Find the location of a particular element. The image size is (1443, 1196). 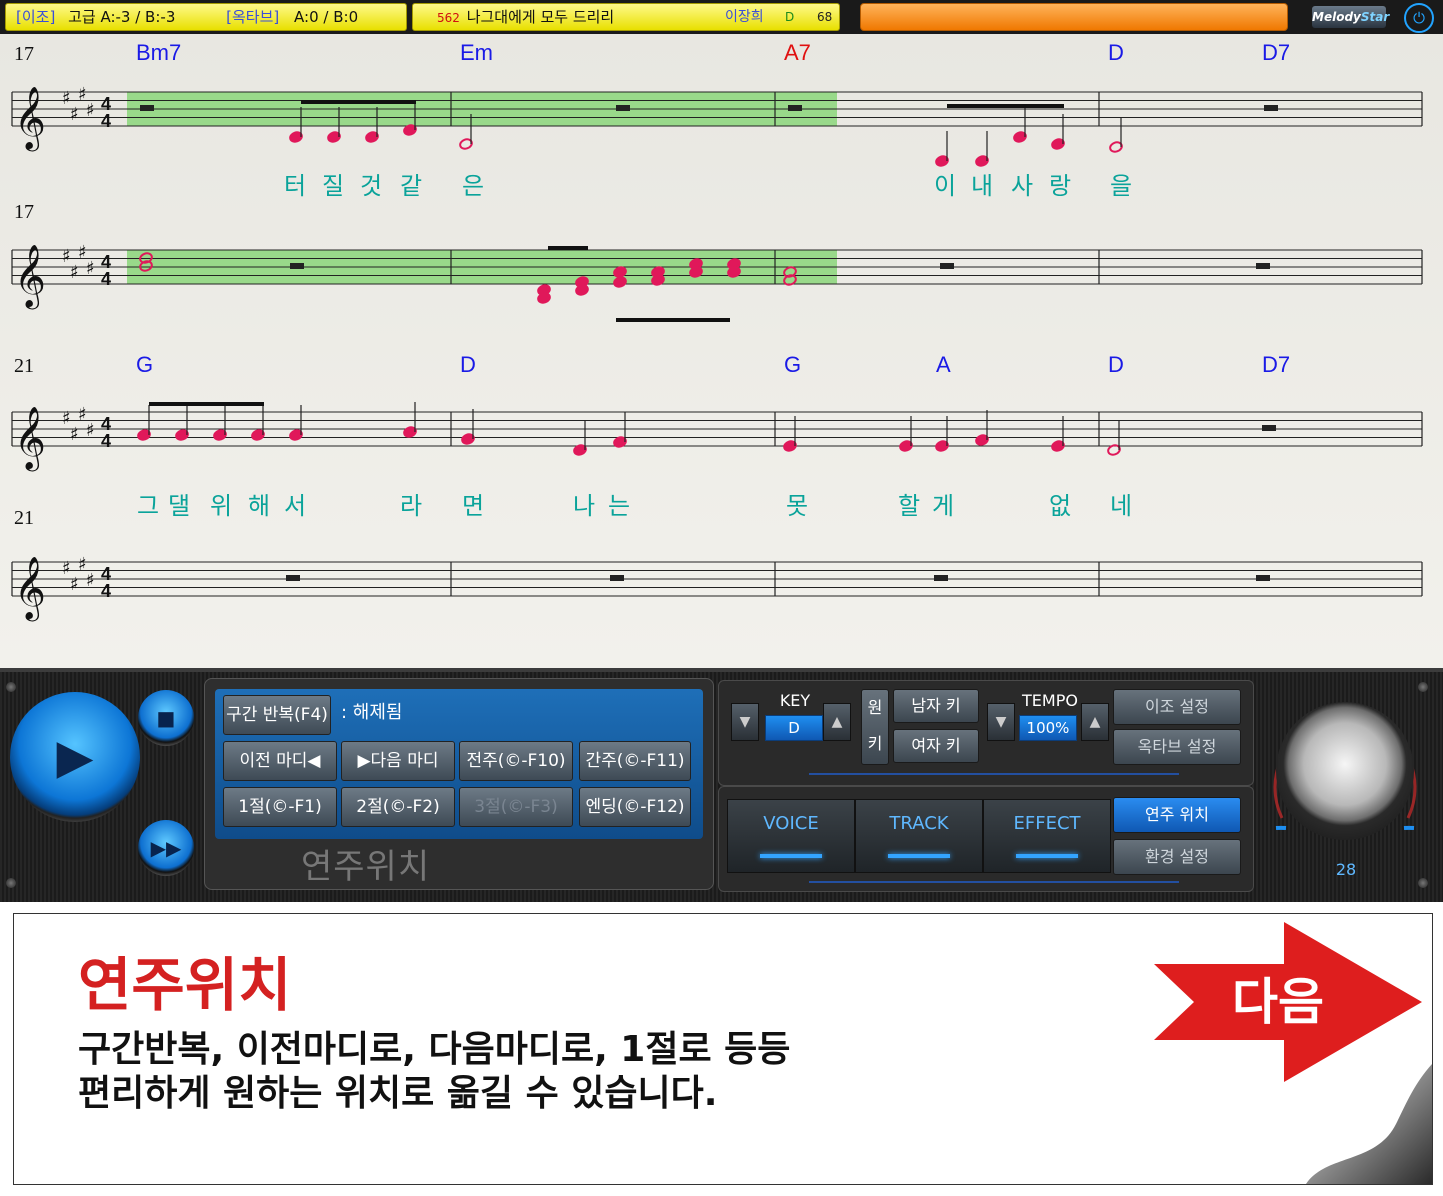

verse2-button: 2절(©-F2) is located at coordinates (398, 807).